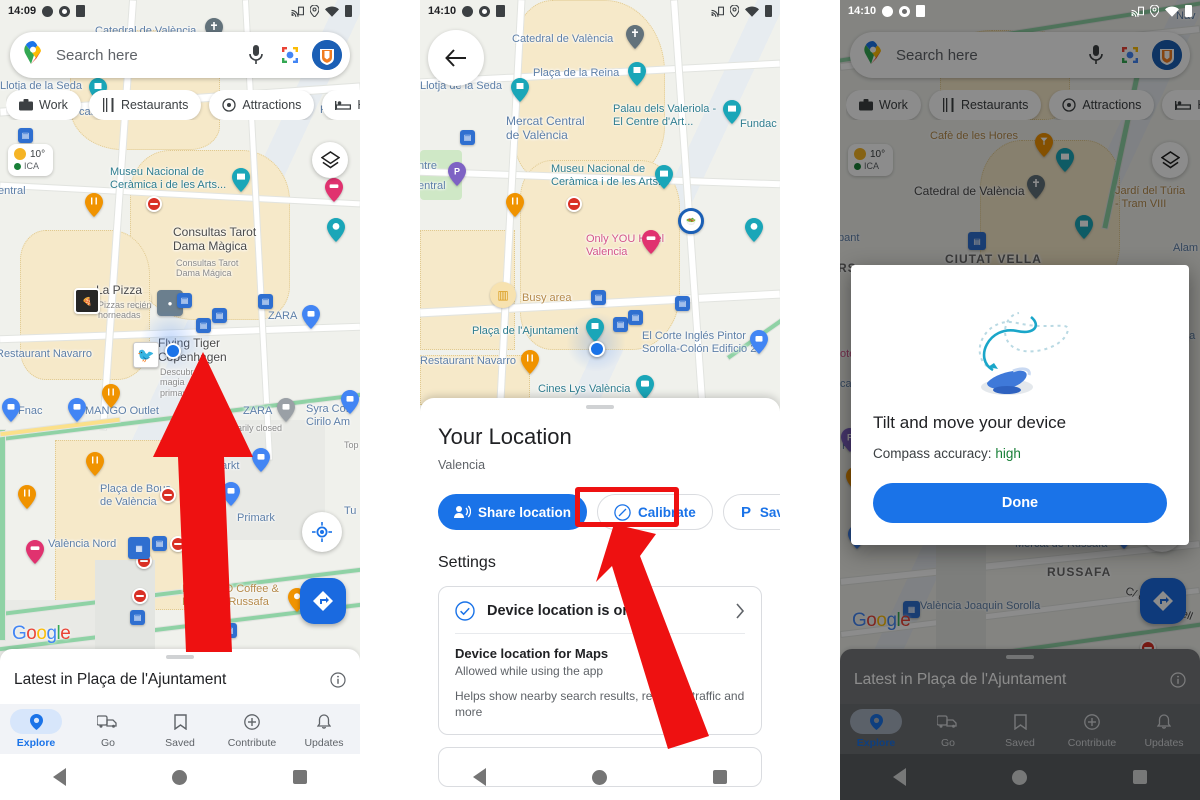 This screenshot has width=1200, height=800. I want to click on map-pin-cinema, so click(645, 387).